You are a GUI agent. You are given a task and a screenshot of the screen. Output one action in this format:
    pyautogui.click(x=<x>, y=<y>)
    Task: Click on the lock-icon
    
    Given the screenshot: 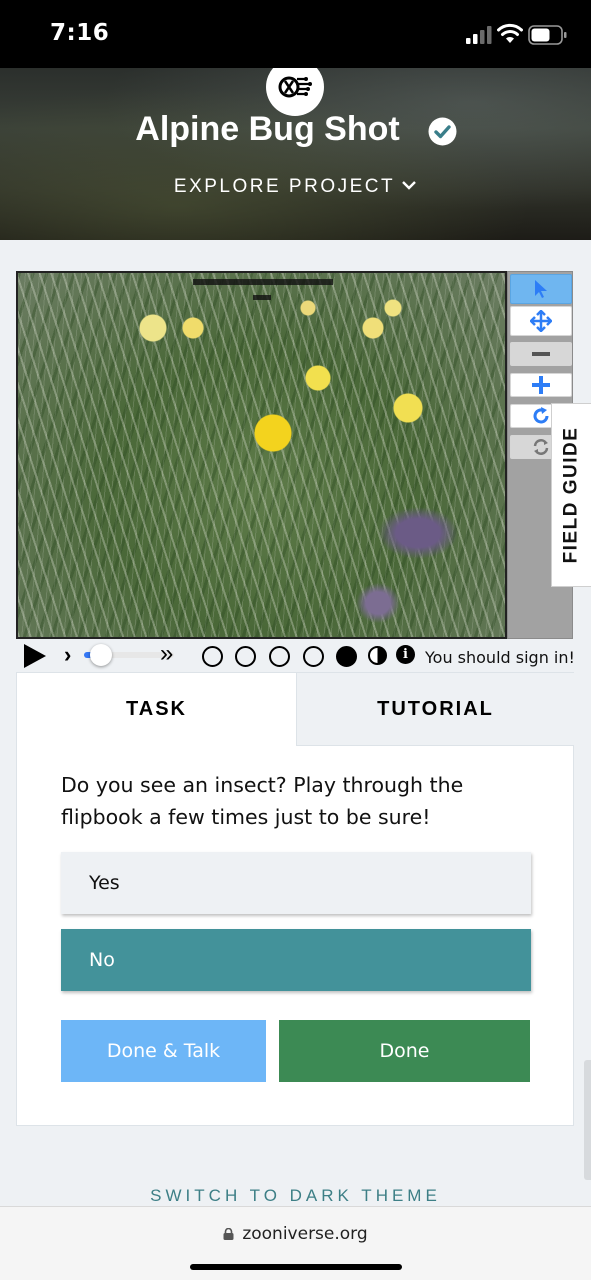 What is the action you would take?
    pyautogui.click(x=228, y=1234)
    